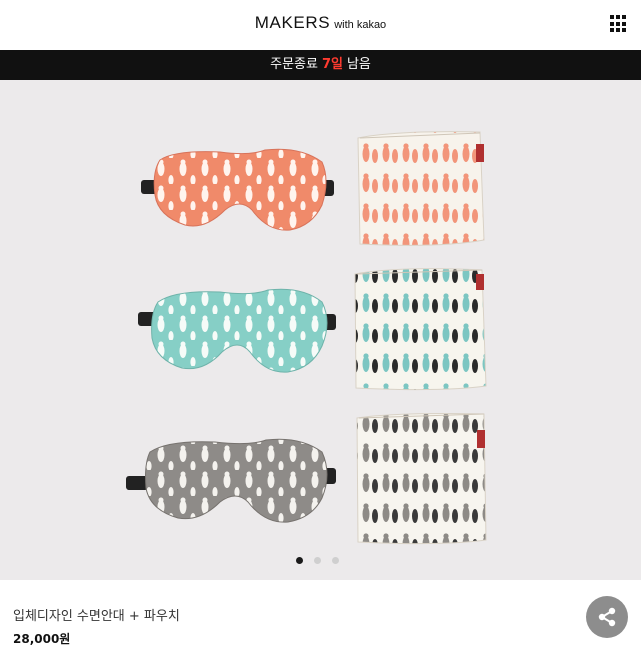  I want to click on gray-pouch, so click(421, 479).